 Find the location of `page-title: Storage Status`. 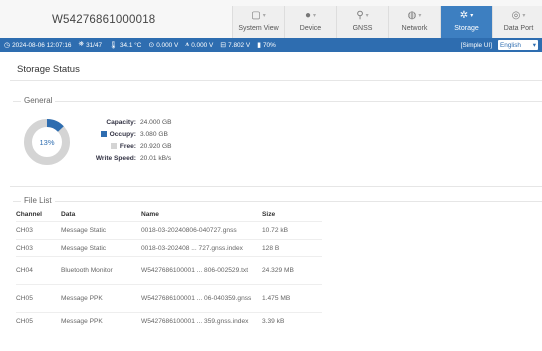

page-title: Storage Status is located at coordinates (48, 69).